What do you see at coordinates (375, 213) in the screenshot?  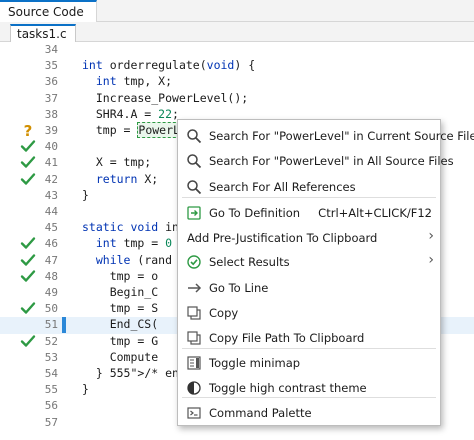 I see `menu-item-shortcut: Ctrl+Alt+CLICK/F12` at bounding box center [375, 213].